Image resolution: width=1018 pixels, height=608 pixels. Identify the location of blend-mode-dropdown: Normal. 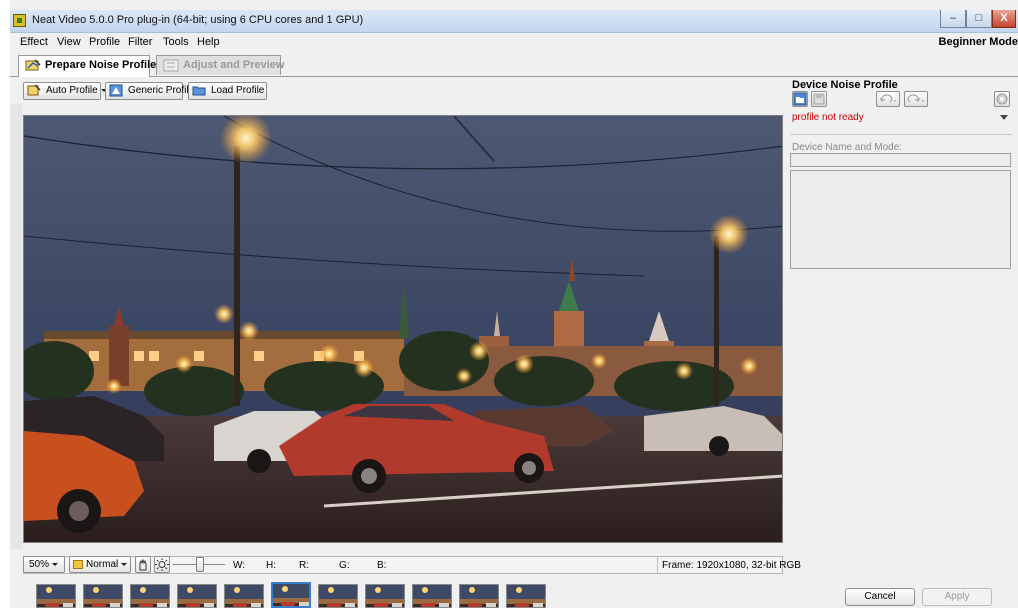
(100, 564).